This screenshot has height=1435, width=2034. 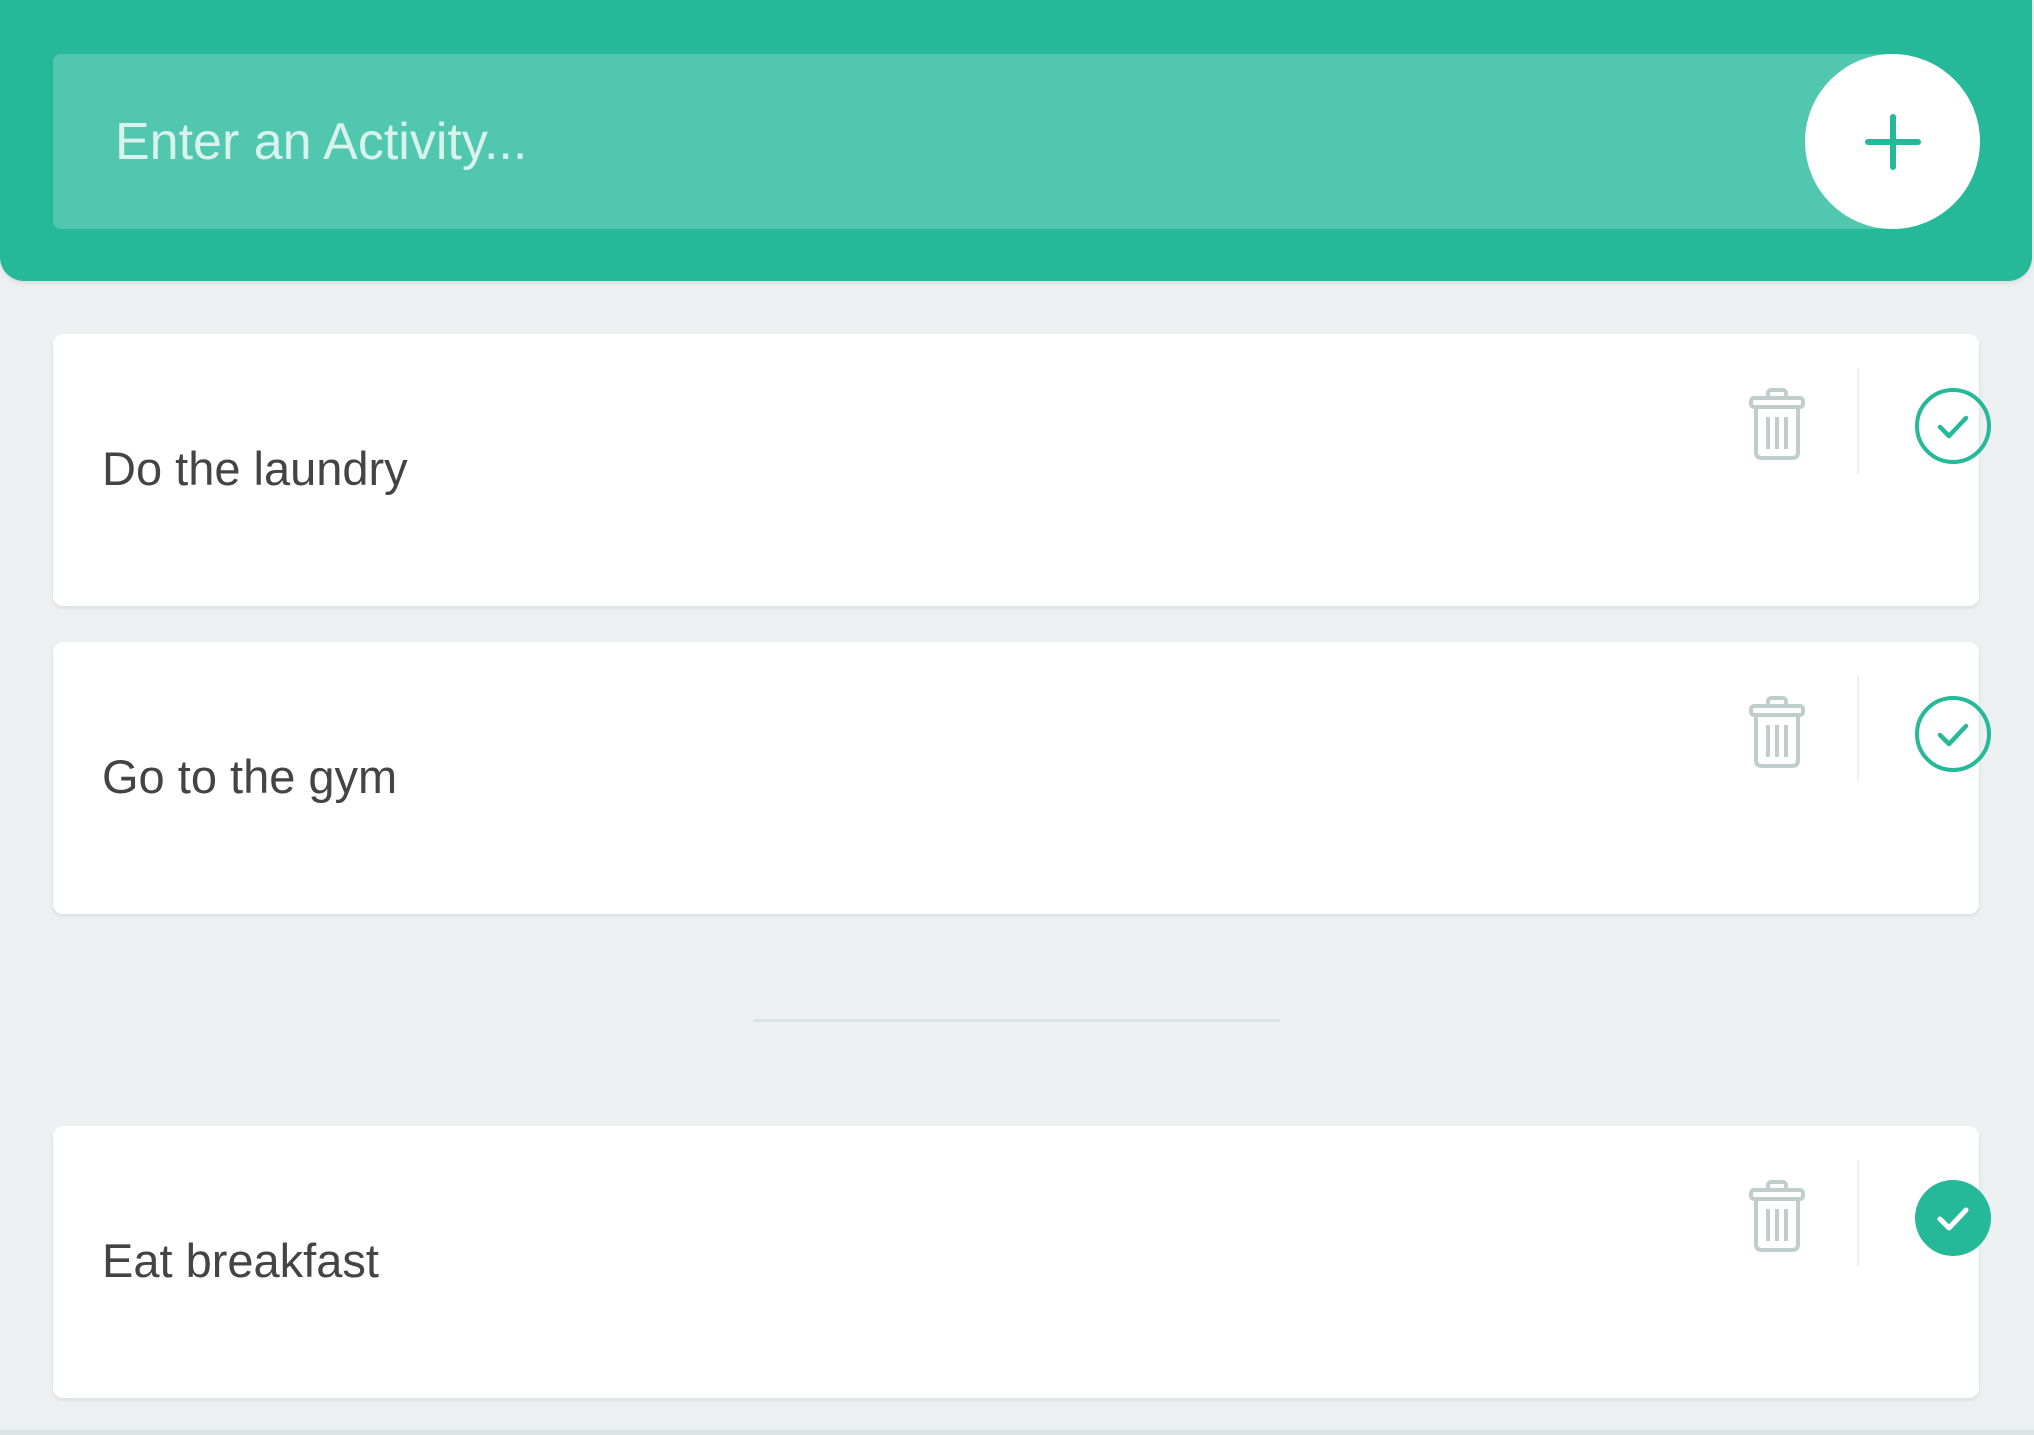 I want to click on check-circle-filled-icon, so click(x=1953, y=1218).